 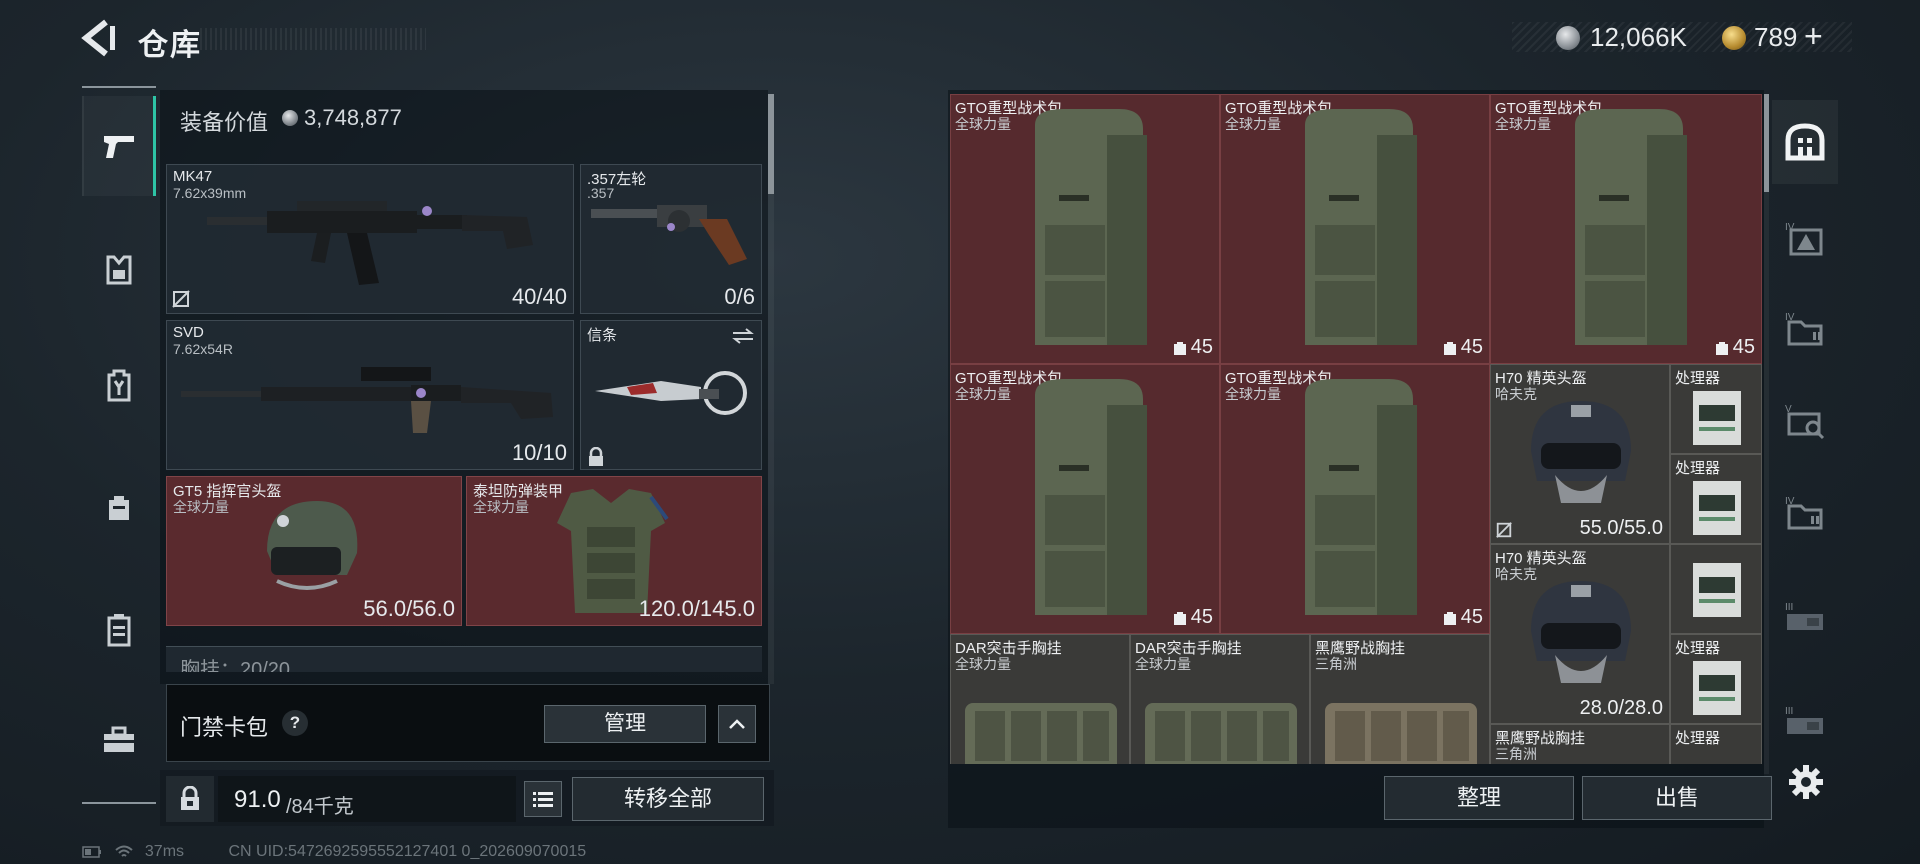 I want to click on silver-coin-icon, so click(x=1568, y=38).